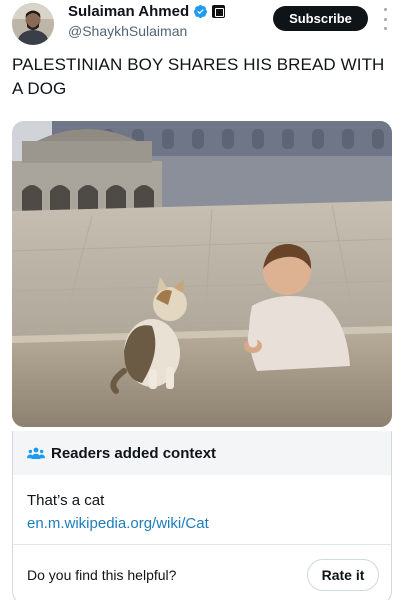  I want to click on post-header: Sulaiman Ahmed @ShaykhSulaiman Subscribe, so click(200, 24).